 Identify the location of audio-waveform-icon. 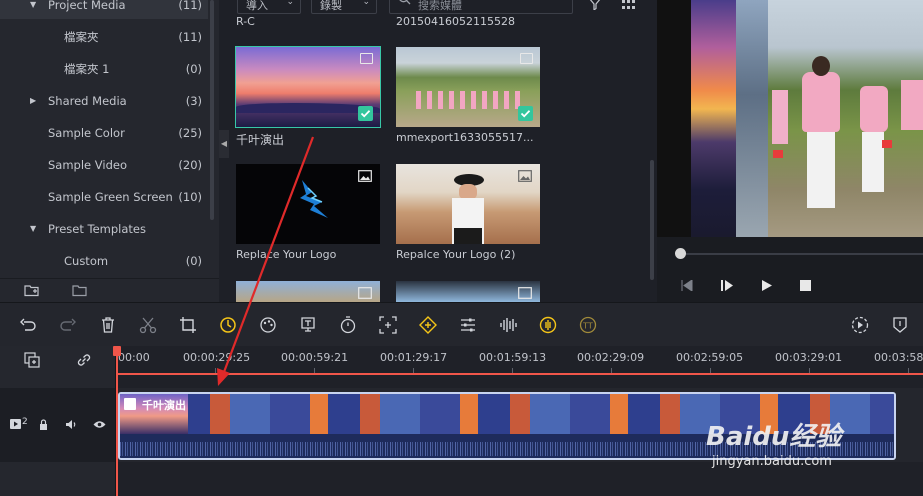
(508, 325).